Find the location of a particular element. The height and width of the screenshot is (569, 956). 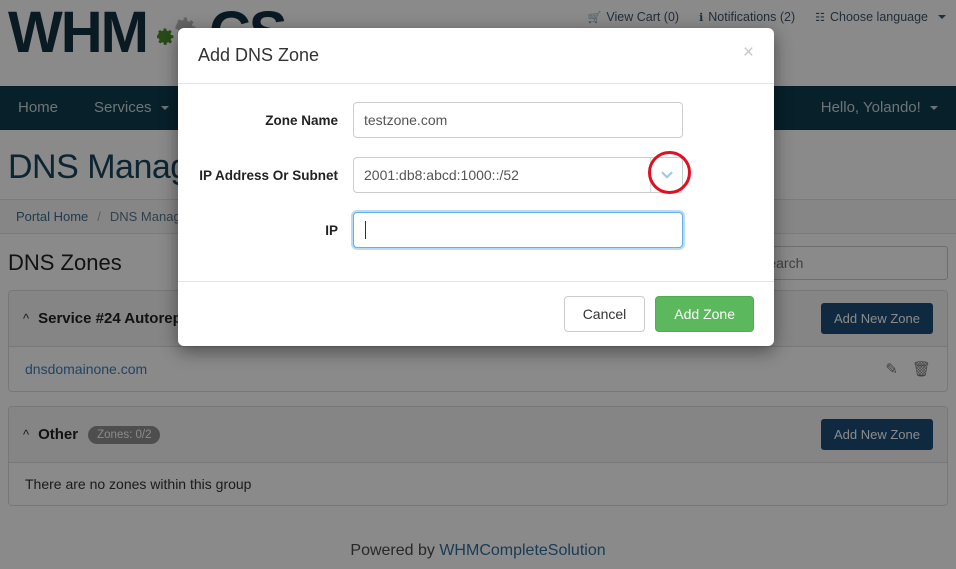

zone-name-control is located at coordinates (518, 120).